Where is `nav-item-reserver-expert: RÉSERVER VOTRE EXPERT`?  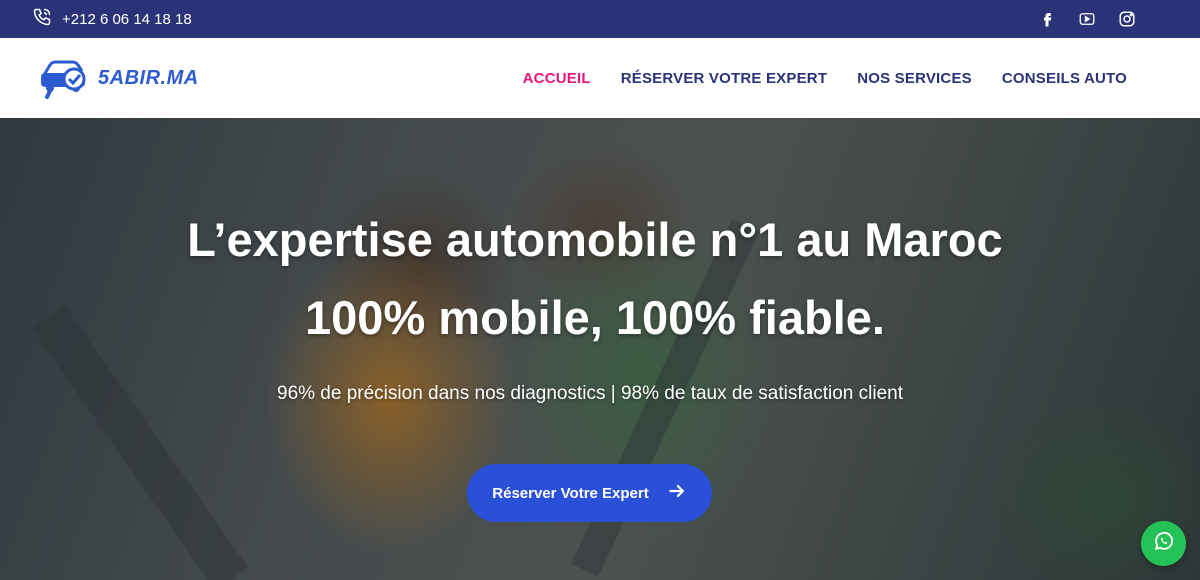 nav-item-reserver-expert: RÉSERVER VOTRE EXPERT is located at coordinates (724, 78).